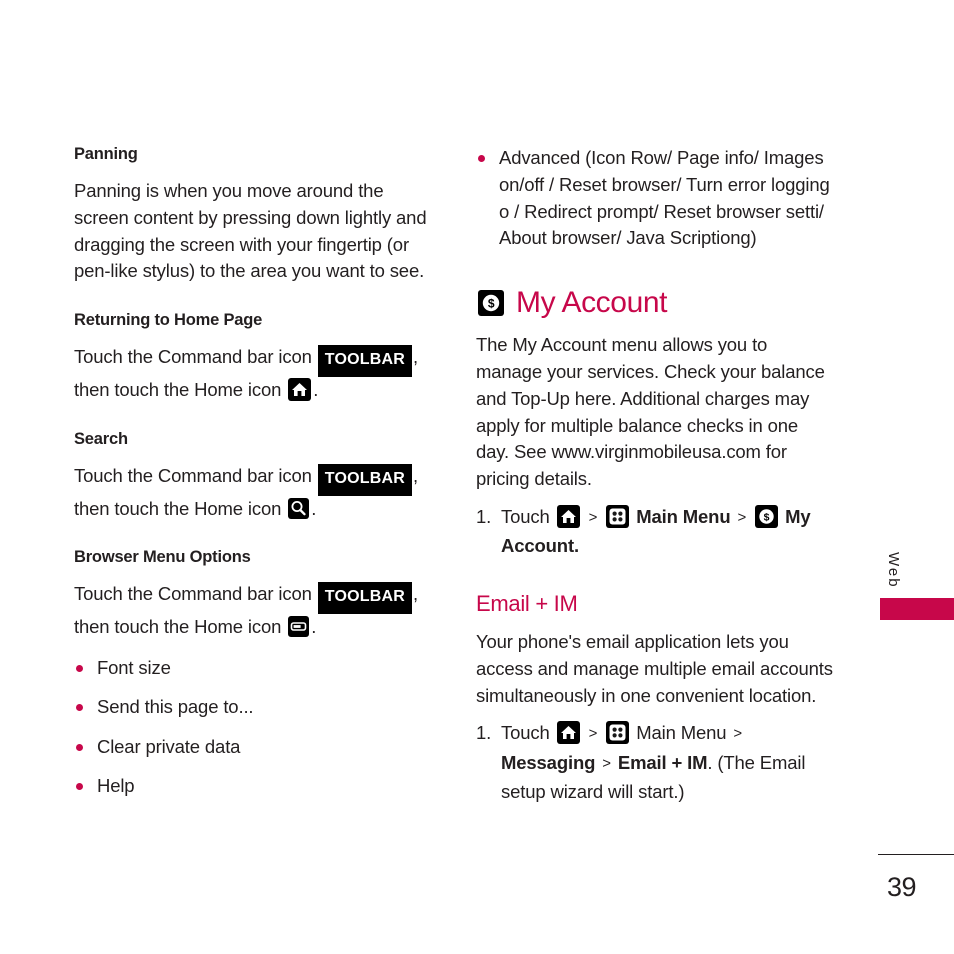  I want to click on list-item: 1. Touch > Main Menu > $ My Account., so click(656, 532).